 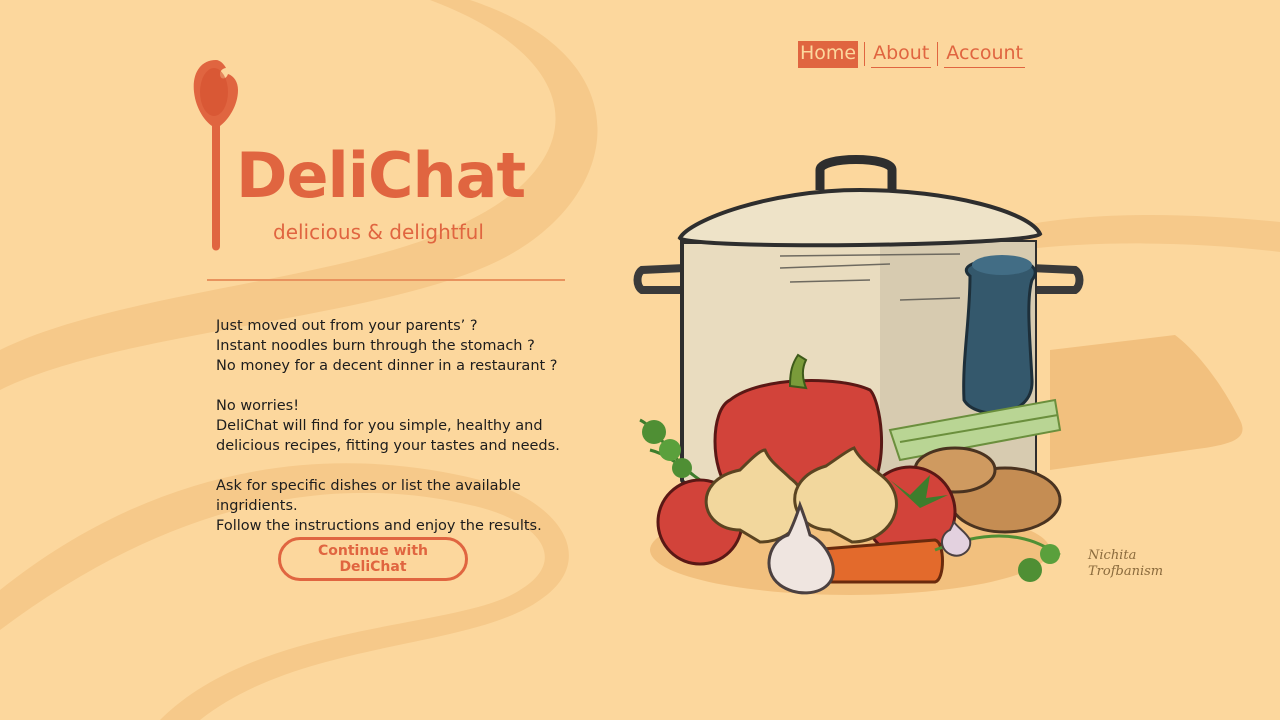 I want to click on nav-home-link: Home, so click(x=828, y=54).